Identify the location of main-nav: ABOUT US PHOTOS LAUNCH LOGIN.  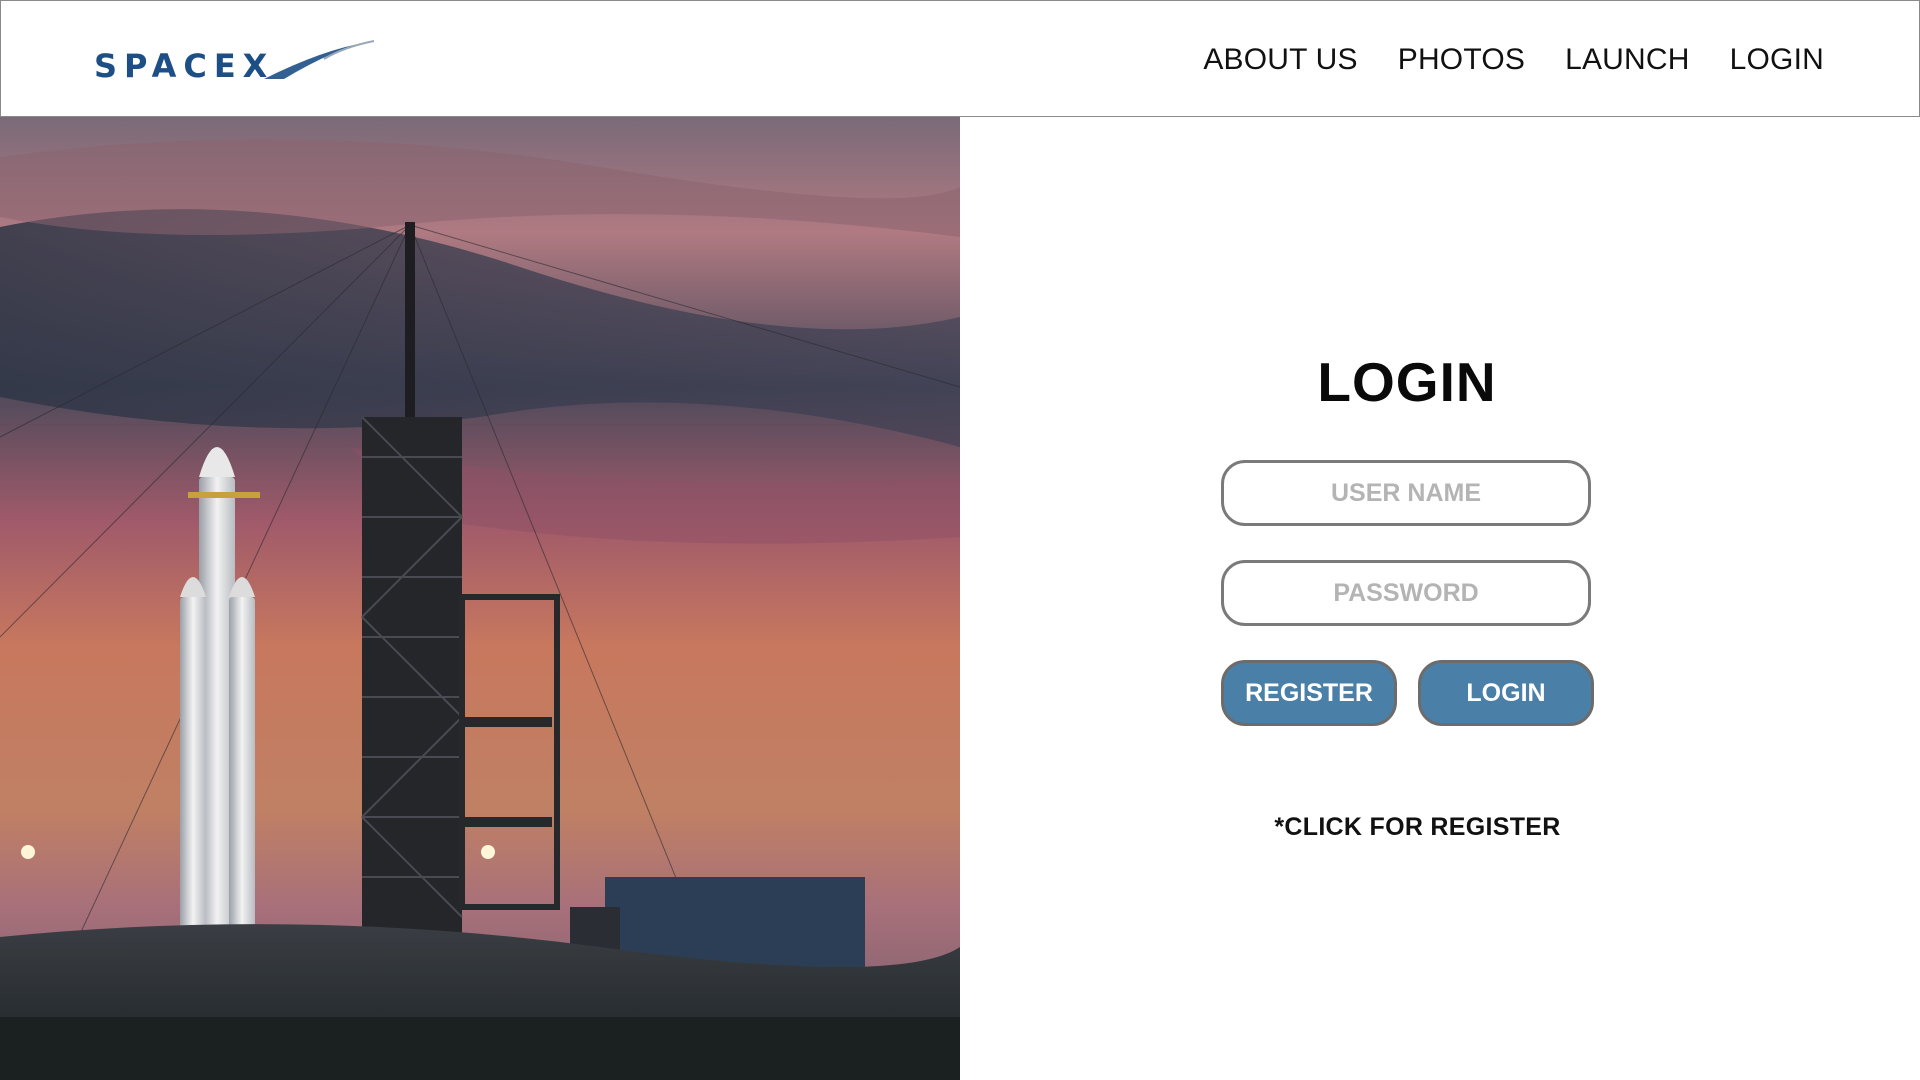
(1513, 59).